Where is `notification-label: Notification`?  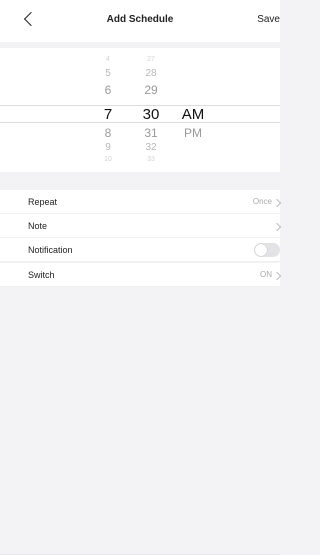
notification-label: Notification is located at coordinates (50, 250).